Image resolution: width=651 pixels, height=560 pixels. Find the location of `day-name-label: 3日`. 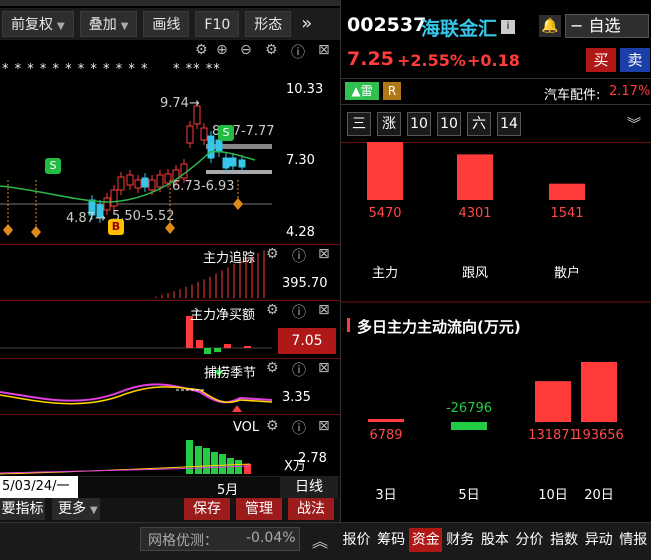

day-name-label: 3日 is located at coordinates (385, 495).